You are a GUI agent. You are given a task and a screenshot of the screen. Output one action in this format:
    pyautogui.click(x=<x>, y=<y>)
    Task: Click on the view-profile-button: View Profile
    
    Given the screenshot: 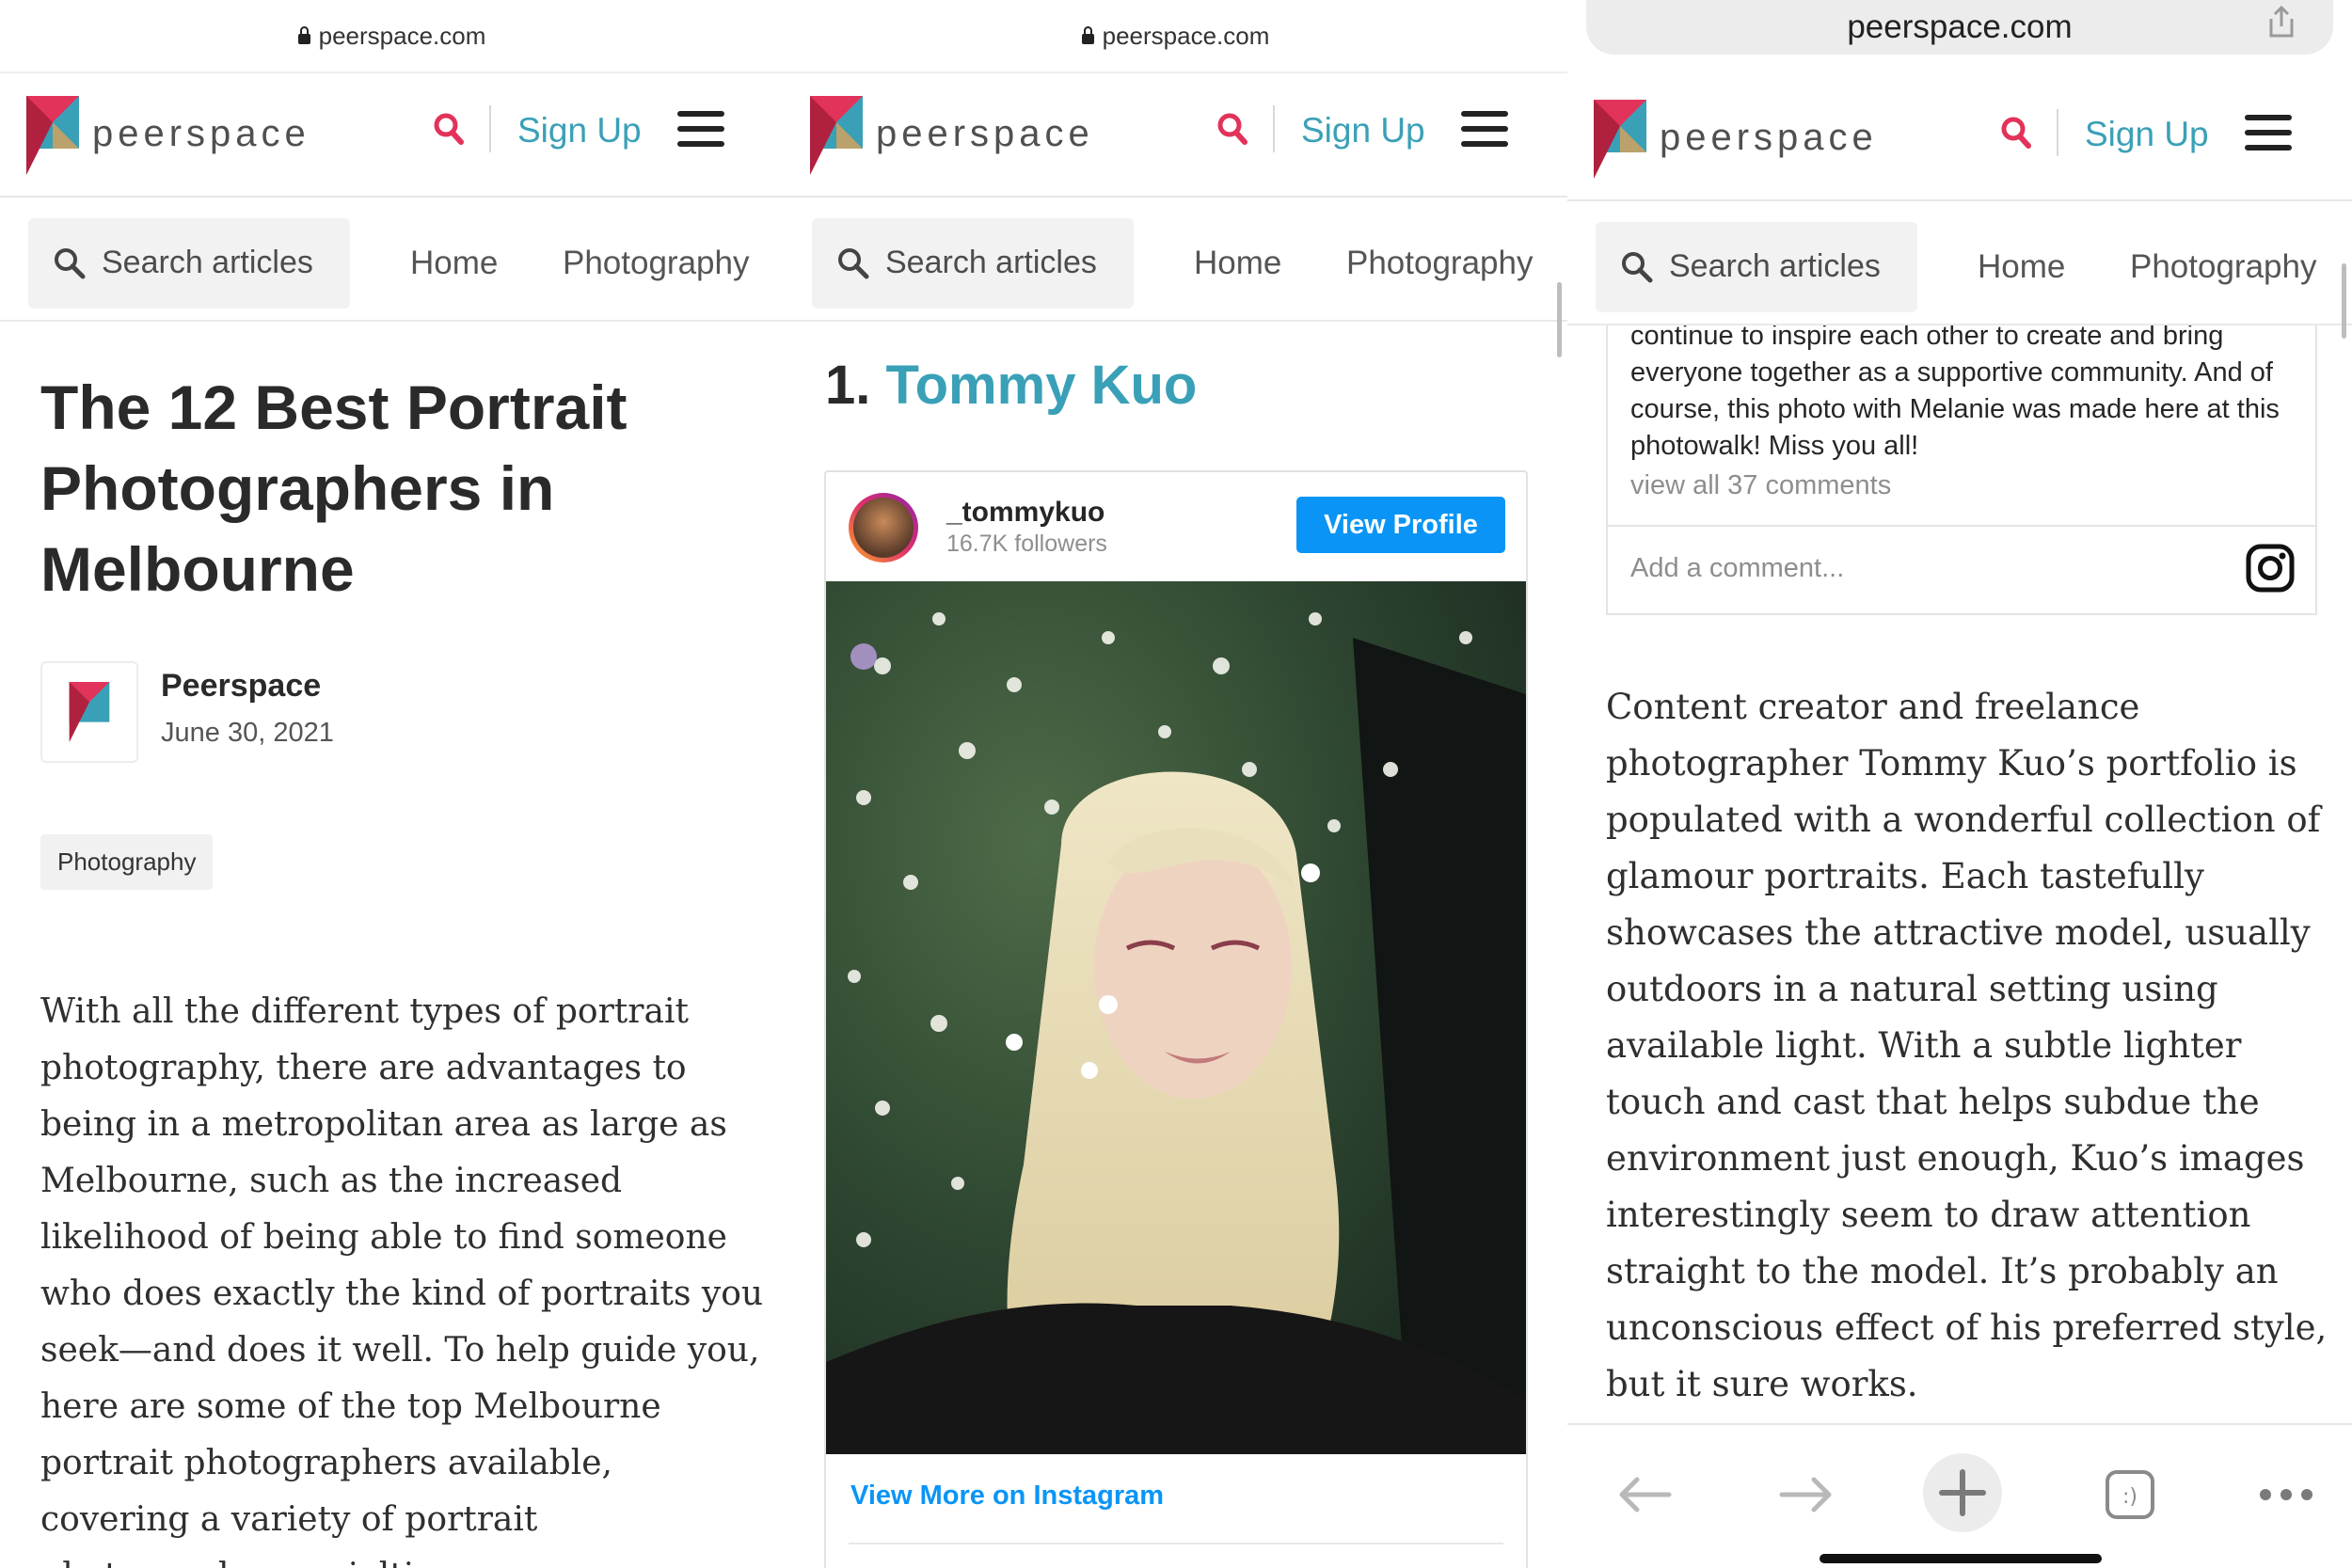 What is the action you would take?
    pyautogui.click(x=1400, y=525)
    